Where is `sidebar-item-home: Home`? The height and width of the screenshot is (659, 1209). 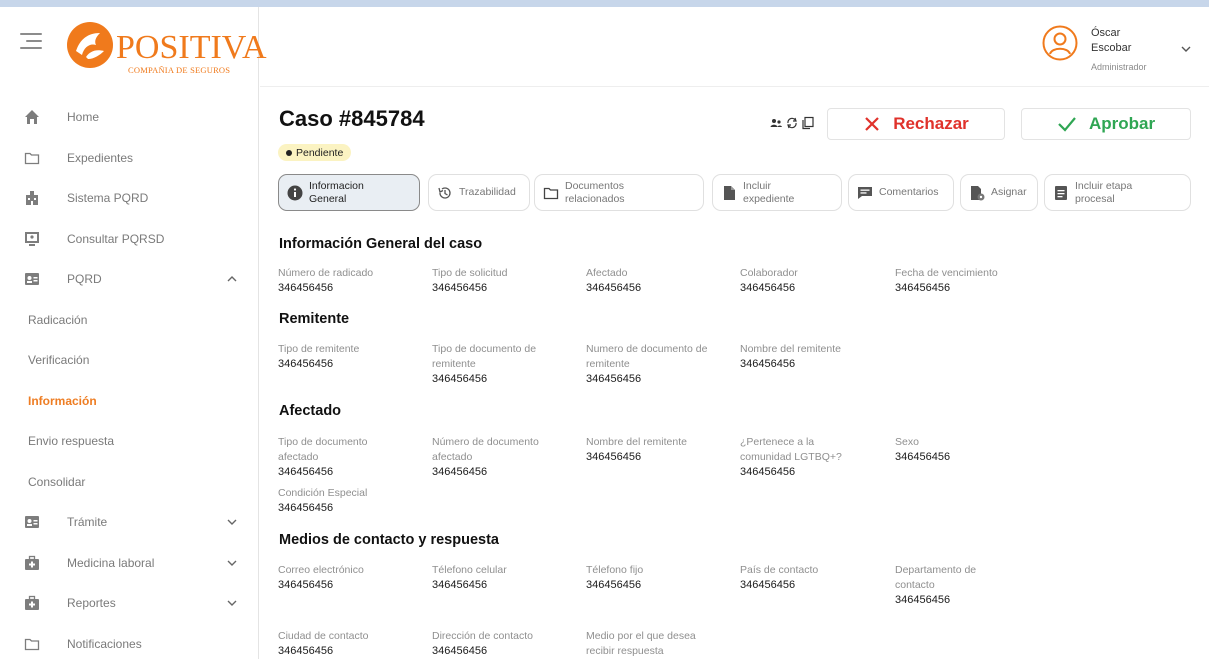 sidebar-item-home: Home is located at coordinates (129, 117).